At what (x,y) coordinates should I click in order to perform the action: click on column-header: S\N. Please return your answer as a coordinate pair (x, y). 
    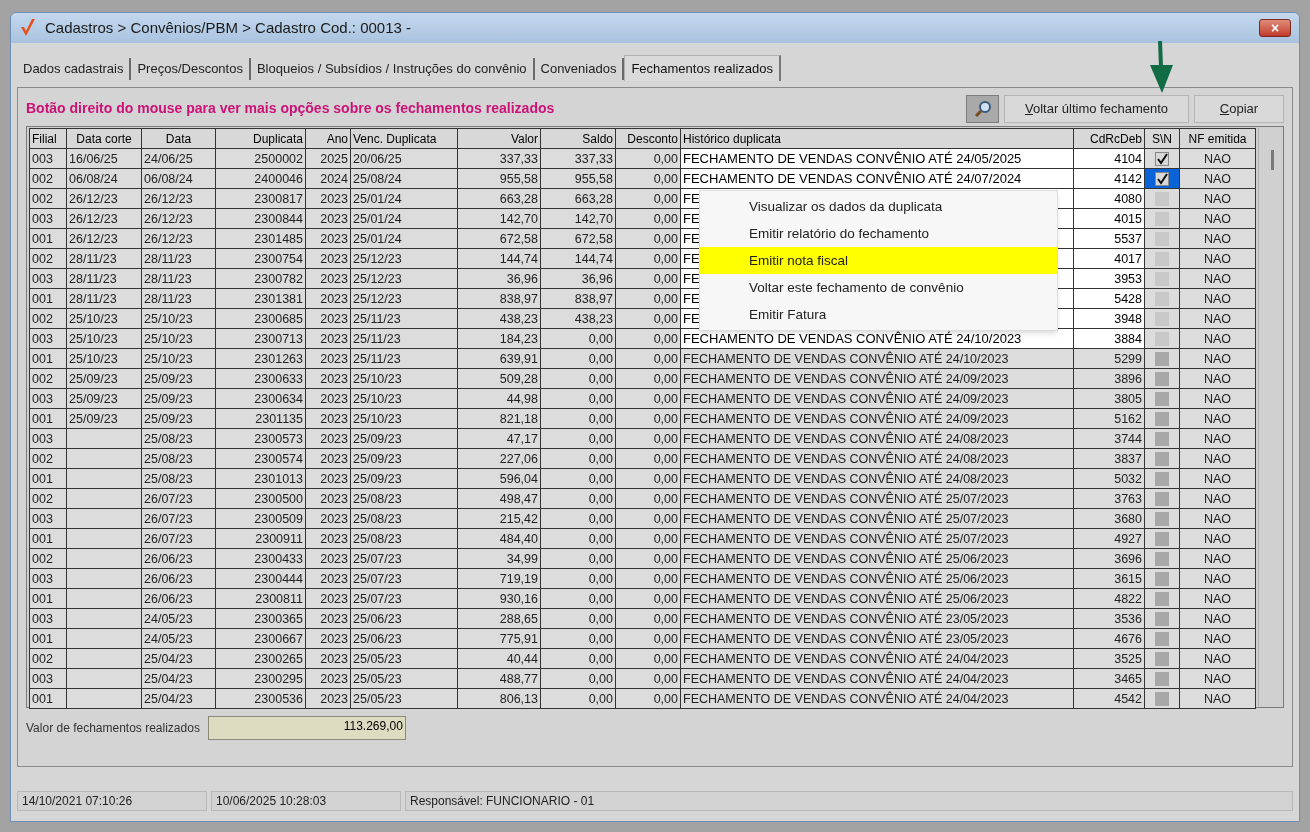
    Looking at the image, I should click on (1162, 138).